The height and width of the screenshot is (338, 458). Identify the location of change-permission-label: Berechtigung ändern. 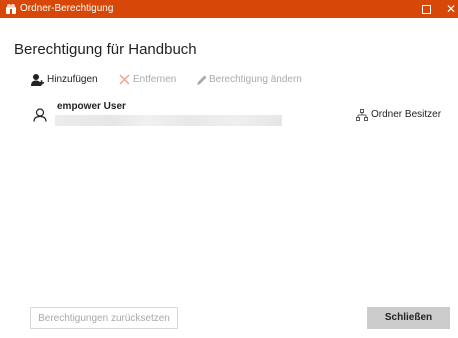
(255, 79).